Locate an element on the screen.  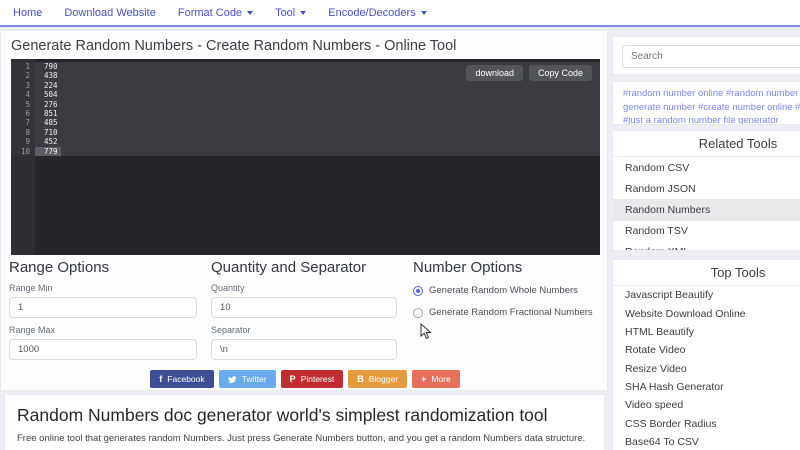
line-number: 3 is located at coordinates (23, 85).